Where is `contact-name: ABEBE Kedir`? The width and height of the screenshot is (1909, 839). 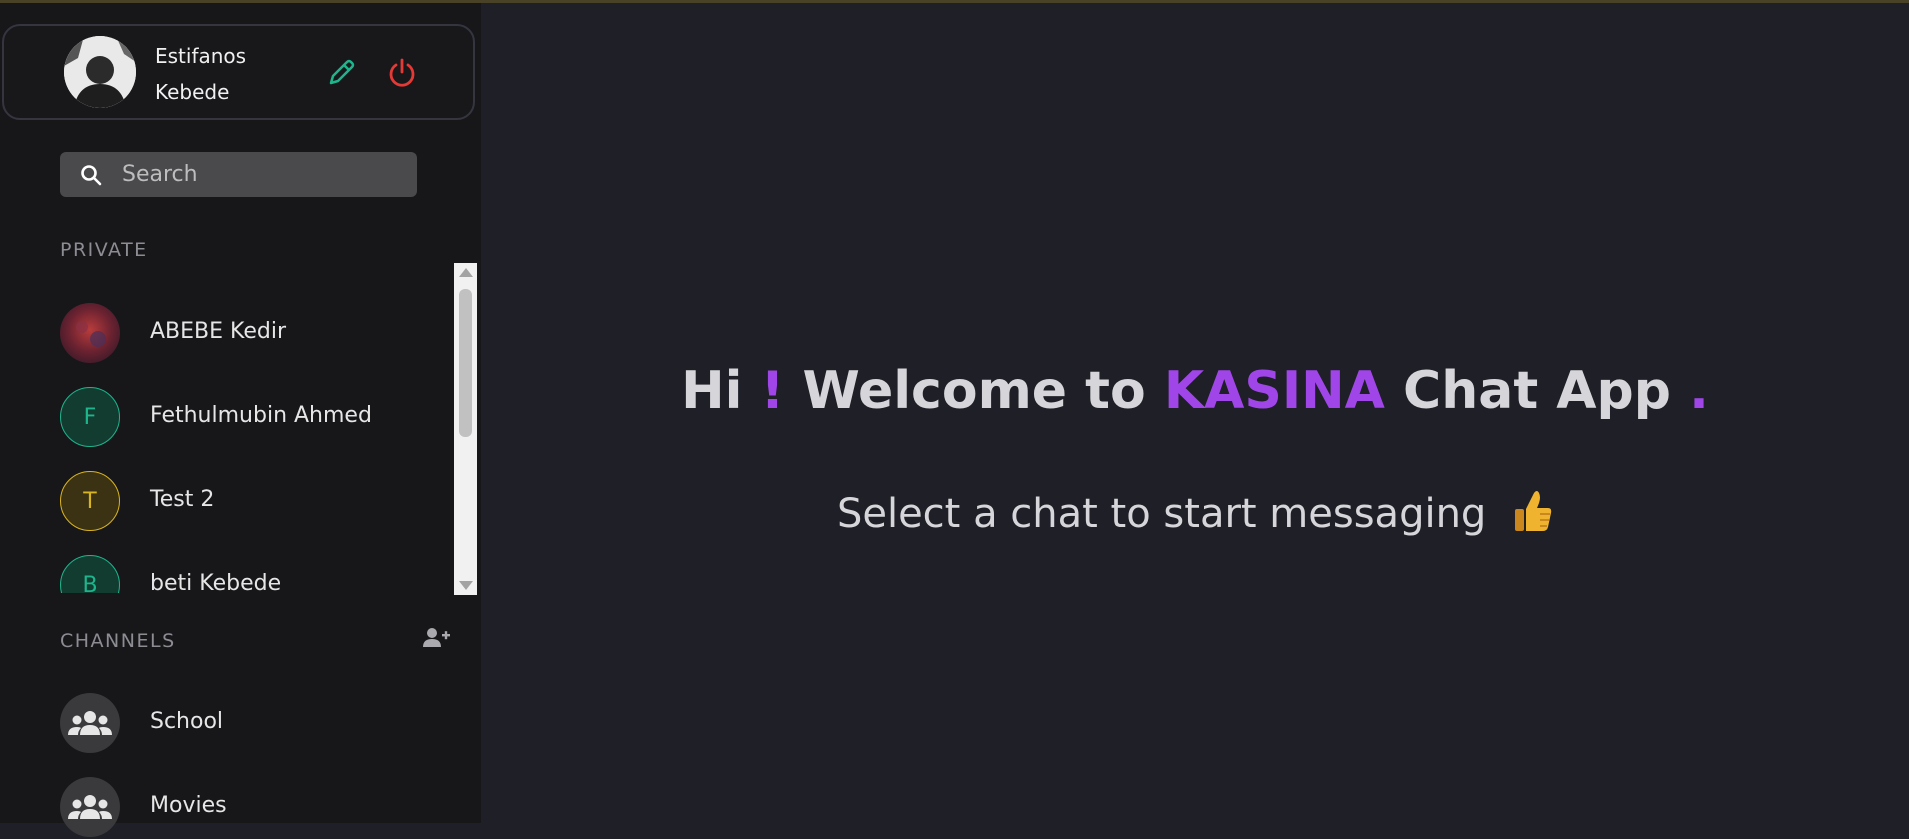
contact-name: ABEBE Kedir is located at coordinates (218, 331).